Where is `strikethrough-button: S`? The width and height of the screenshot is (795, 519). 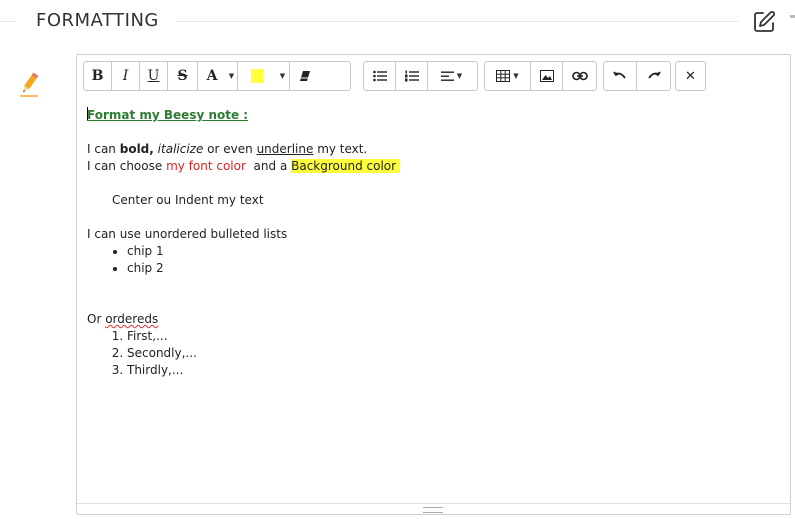
strikethrough-button: S is located at coordinates (183, 76).